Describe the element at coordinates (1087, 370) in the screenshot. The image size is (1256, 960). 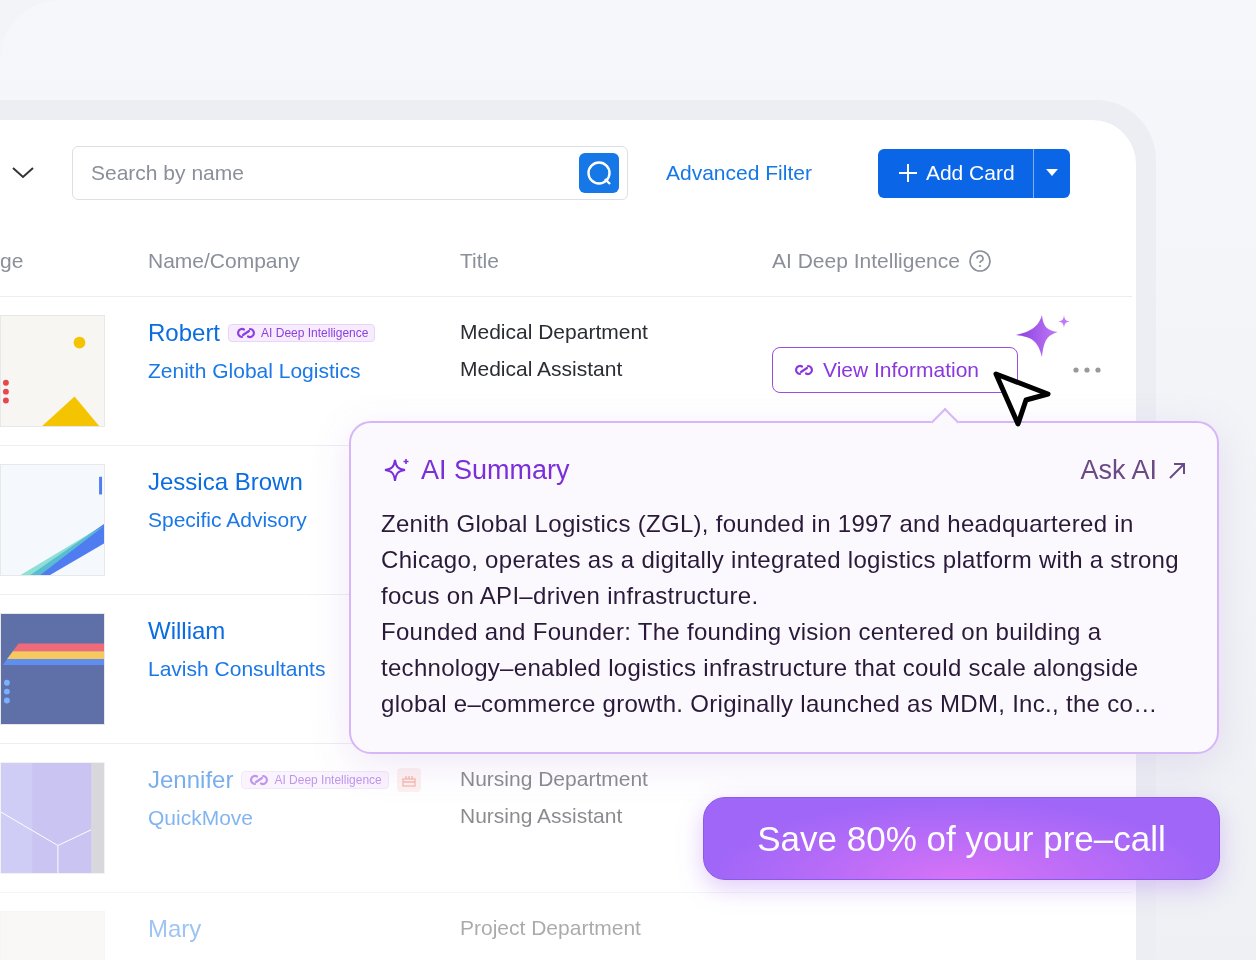
I see `more-icon` at that location.